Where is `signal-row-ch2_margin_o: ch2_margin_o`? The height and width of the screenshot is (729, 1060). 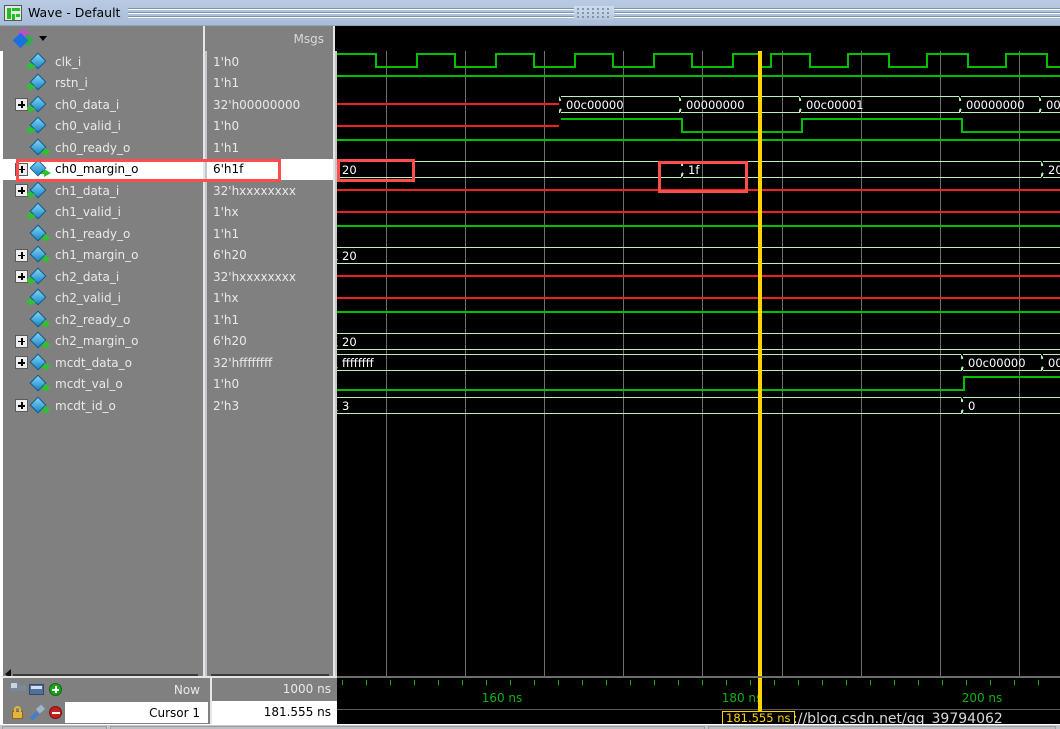 signal-row-ch2_margin_o: ch2_margin_o is located at coordinates (103, 342).